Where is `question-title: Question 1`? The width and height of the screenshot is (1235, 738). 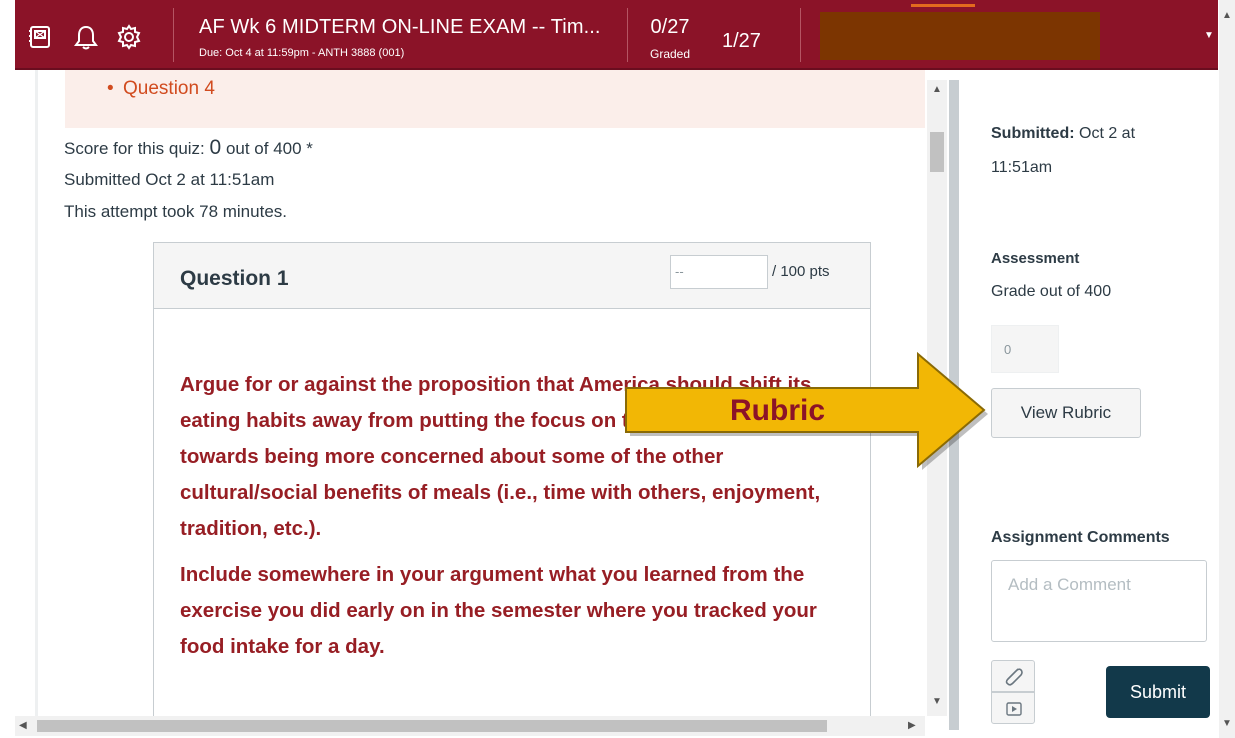
question-title: Question 1 is located at coordinates (234, 278).